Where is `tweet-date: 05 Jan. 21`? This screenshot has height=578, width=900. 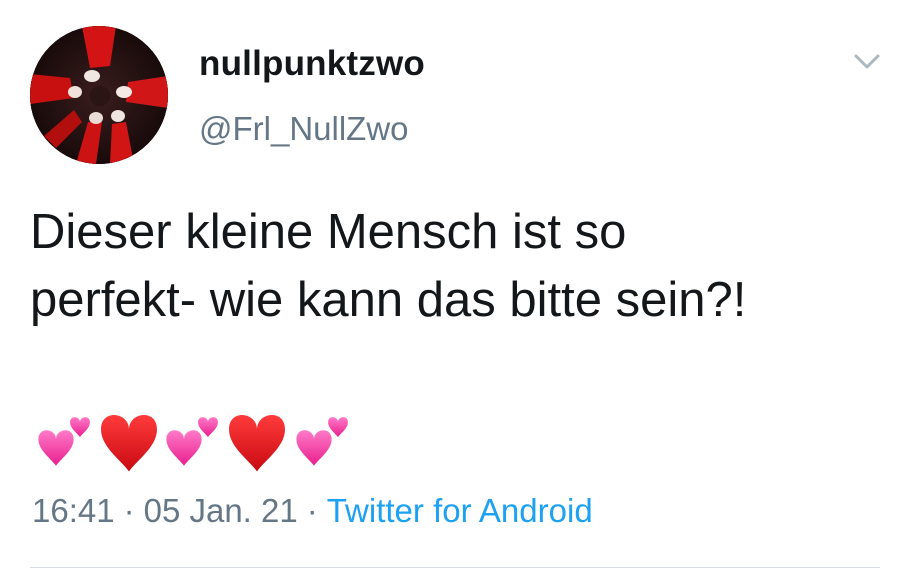 tweet-date: 05 Jan. 21 is located at coordinates (221, 510).